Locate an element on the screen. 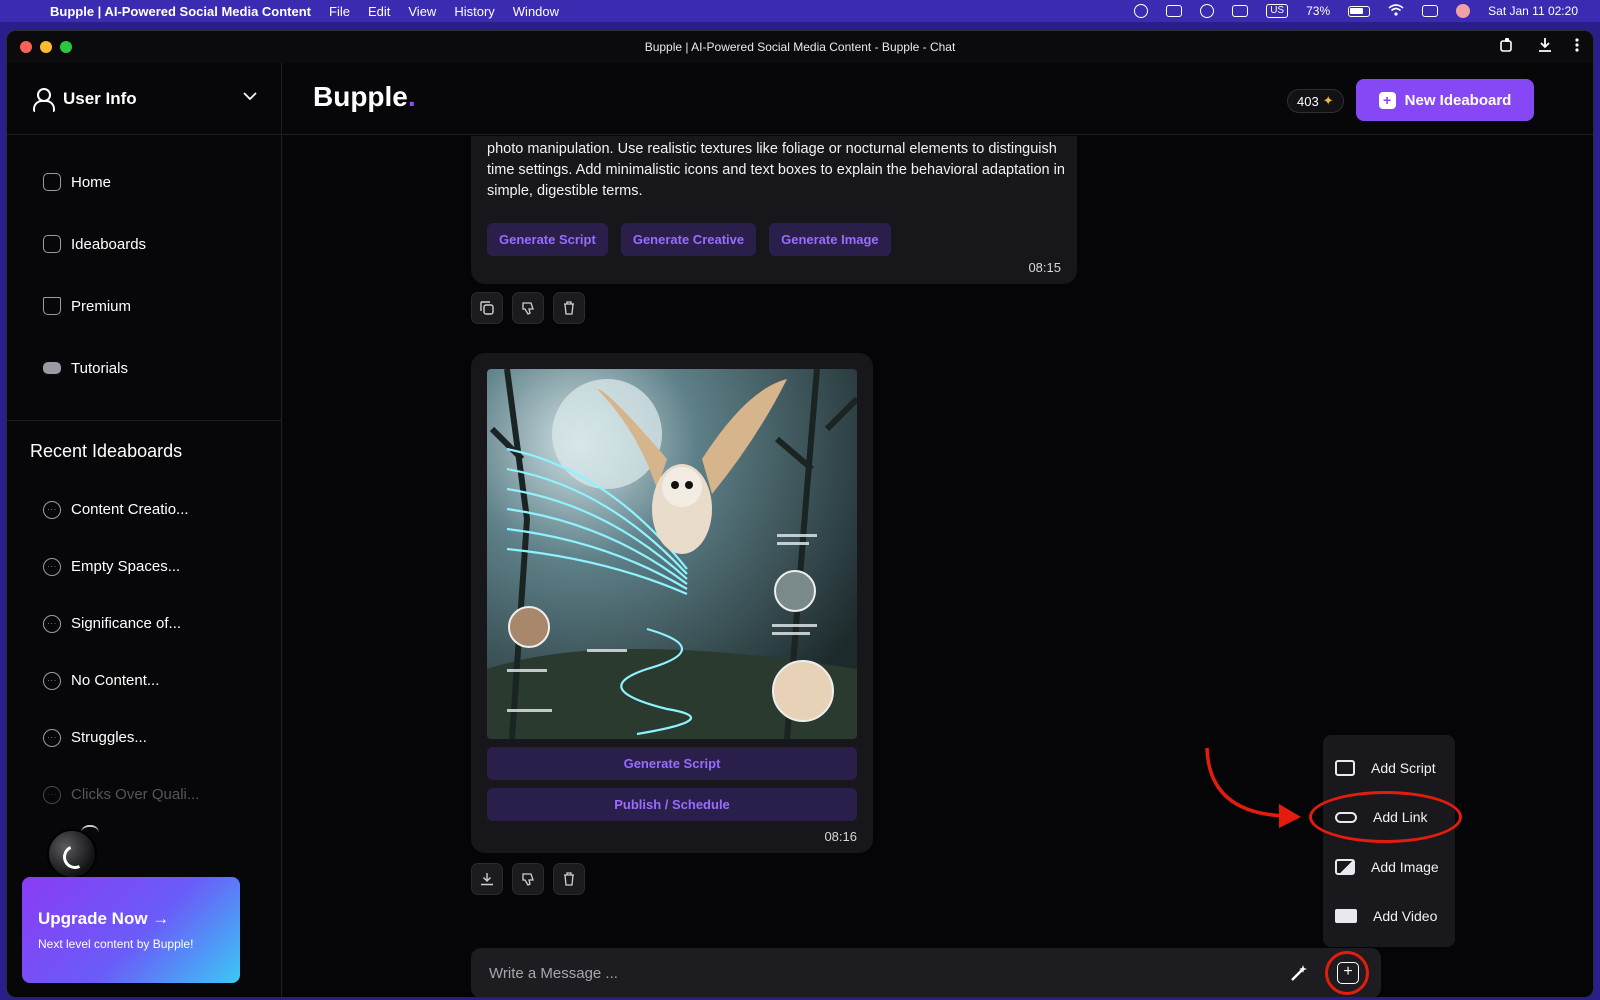 This screenshot has width=1600, height=1000. add-video-item: Add Video is located at coordinates (1389, 917).